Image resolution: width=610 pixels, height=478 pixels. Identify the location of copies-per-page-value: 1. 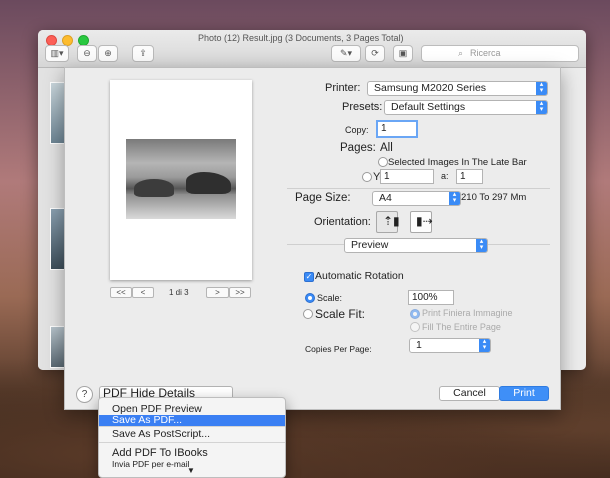
(419, 345).